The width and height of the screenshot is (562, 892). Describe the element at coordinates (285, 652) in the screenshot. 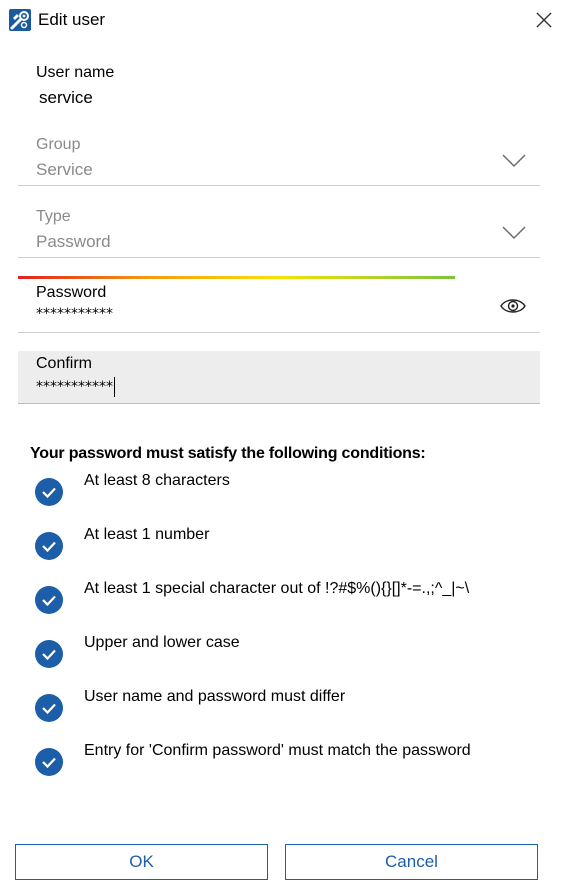

I see `condition-item: Upper and lower case` at that location.